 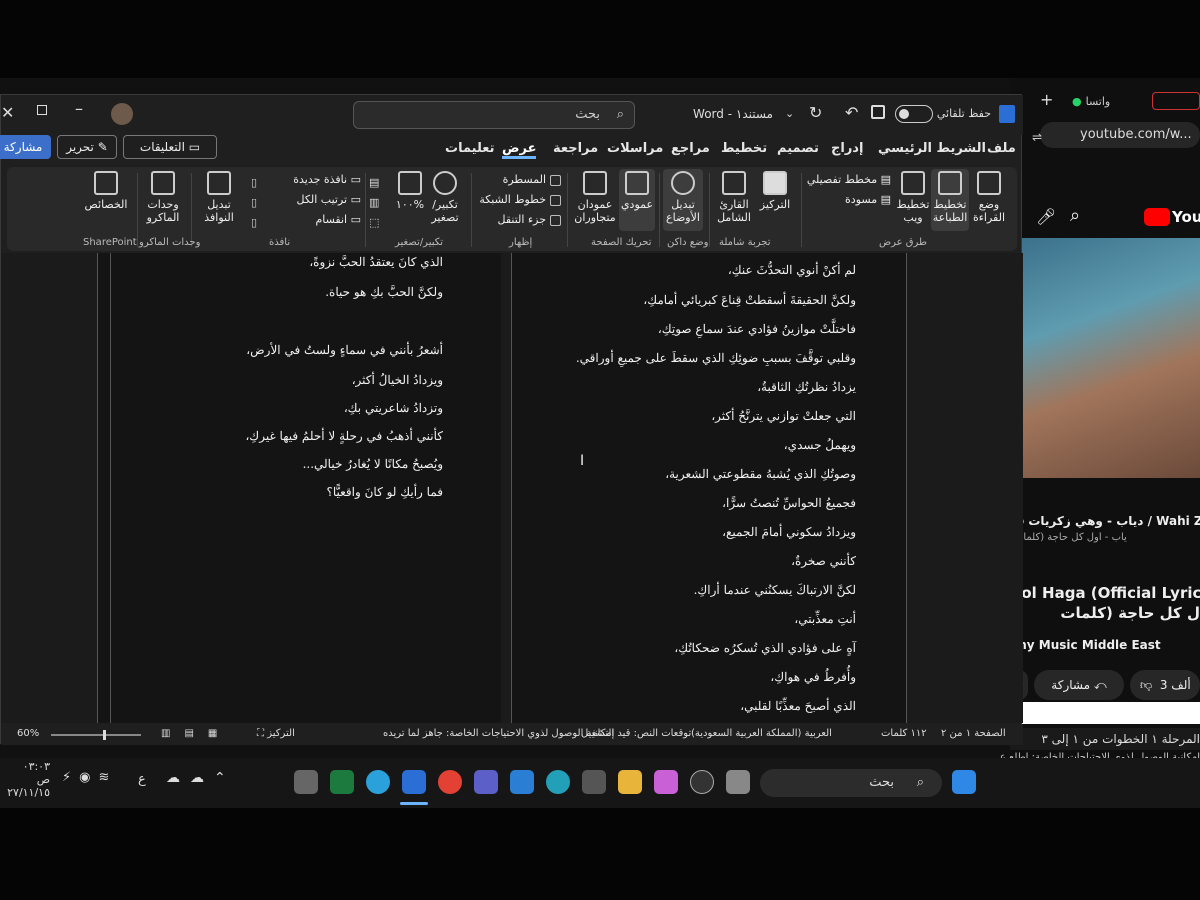 What do you see at coordinates (106, 191) in the screenshot?
I see `properties-button: الخصائص` at bounding box center [106, 191].